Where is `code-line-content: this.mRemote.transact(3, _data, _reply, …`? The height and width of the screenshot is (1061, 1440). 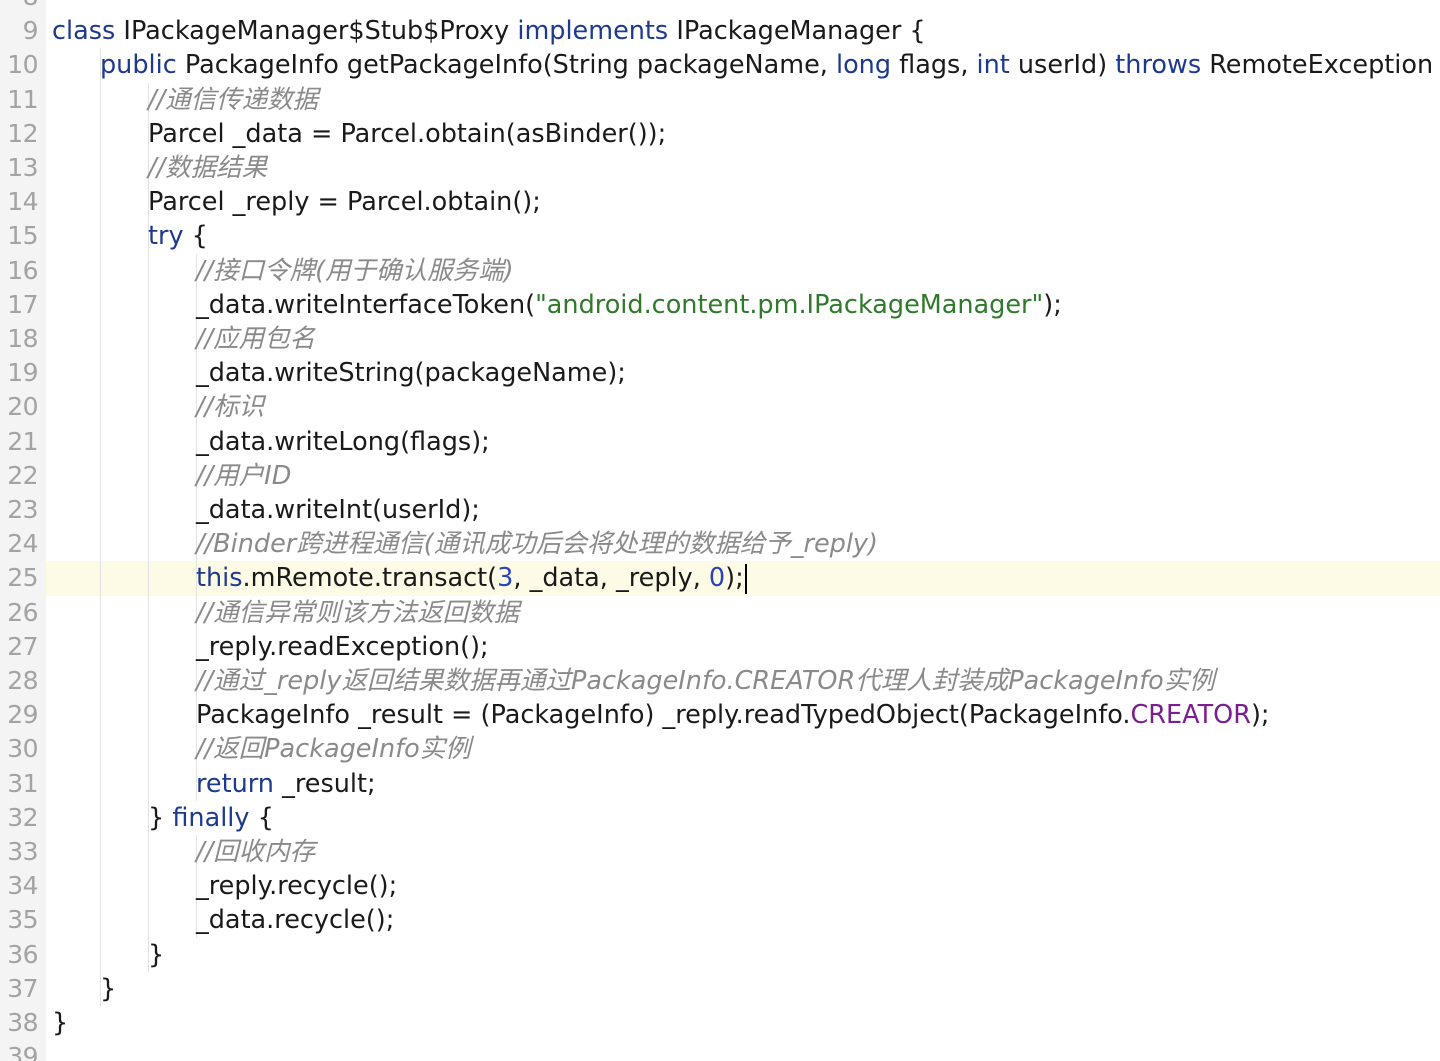
code-line-content: this.mRemote.transact(3, _data, _reply, … is located at coordinates (743, 578).